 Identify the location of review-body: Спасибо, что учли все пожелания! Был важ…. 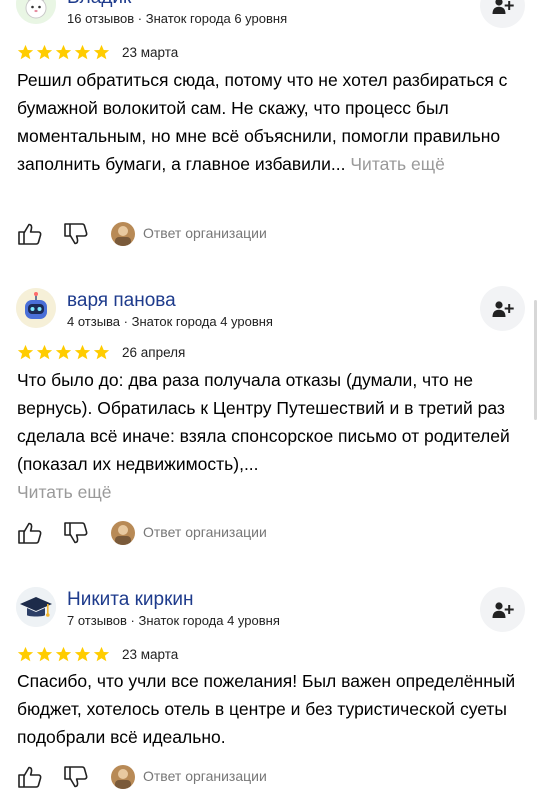
(266, 709).